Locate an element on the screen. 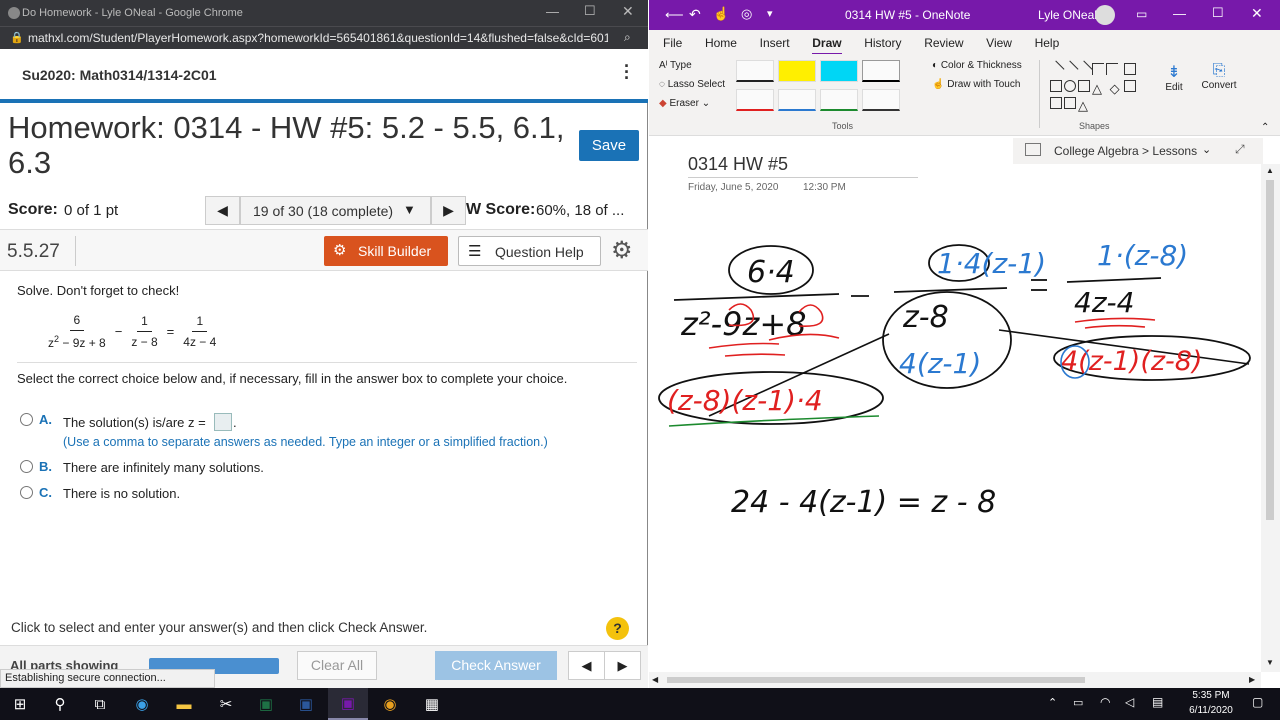  tab-view: View is located at coordinates (999, 43).